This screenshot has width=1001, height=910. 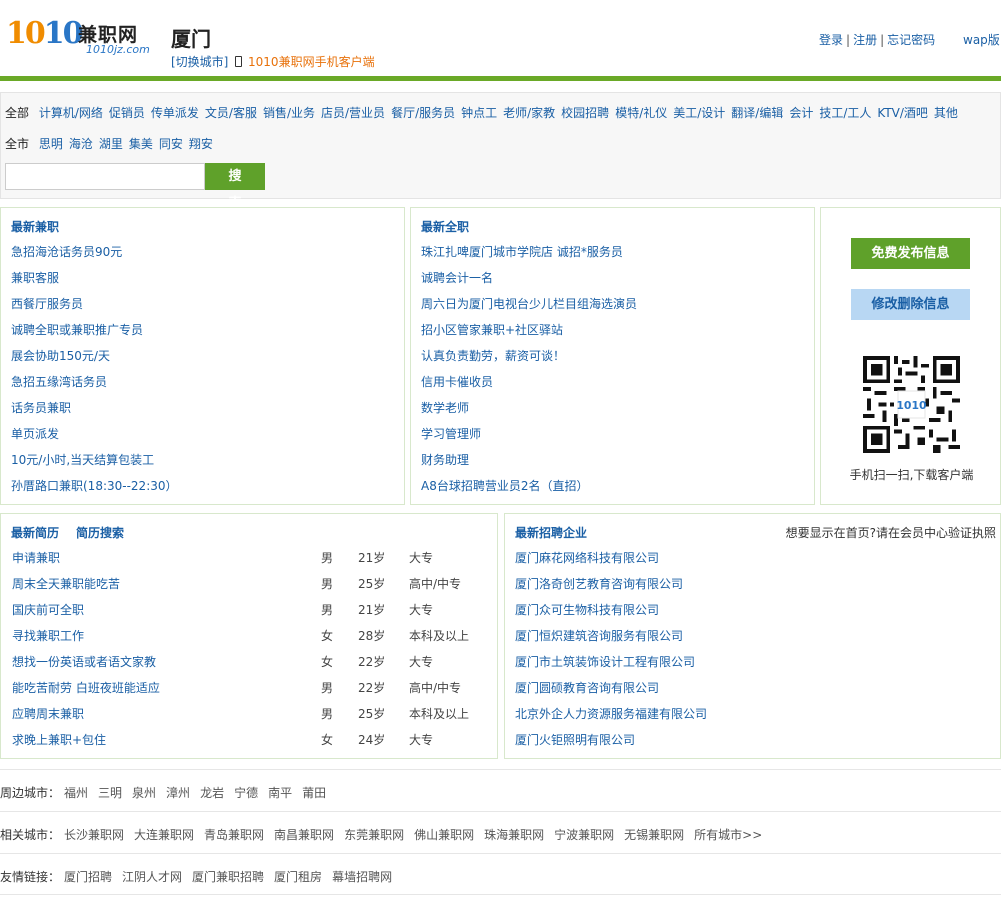 What do you see at coordinates (362, 877) in the screenshot?
I see `friend-link: 幕墙招聘网` at bounding box center [362, 877].